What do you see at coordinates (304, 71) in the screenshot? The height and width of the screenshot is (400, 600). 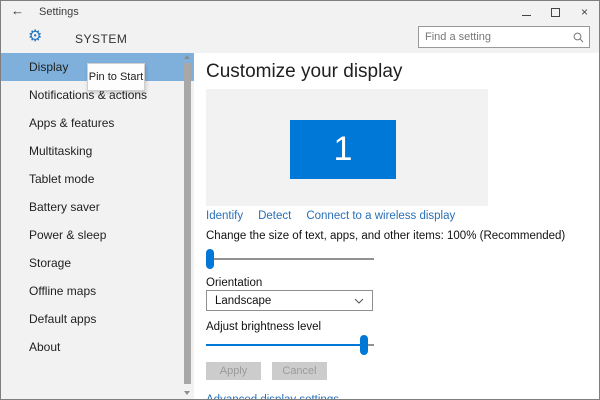 I see `section-heading: Customize your display` at bounding box center [304, 71].